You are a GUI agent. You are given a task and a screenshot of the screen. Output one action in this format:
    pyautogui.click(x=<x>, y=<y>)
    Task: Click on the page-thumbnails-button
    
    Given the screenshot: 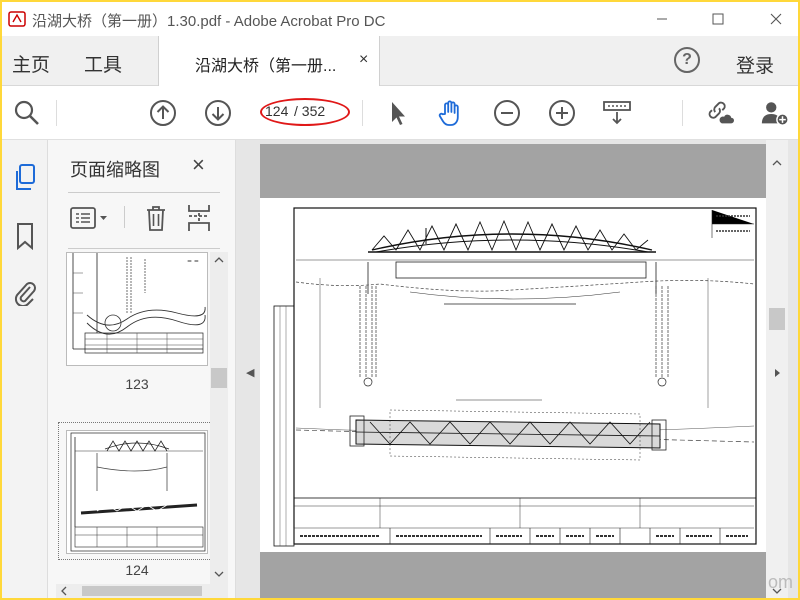 What is the action you would take?
    pyautogui.click(x=25, y=178)
    